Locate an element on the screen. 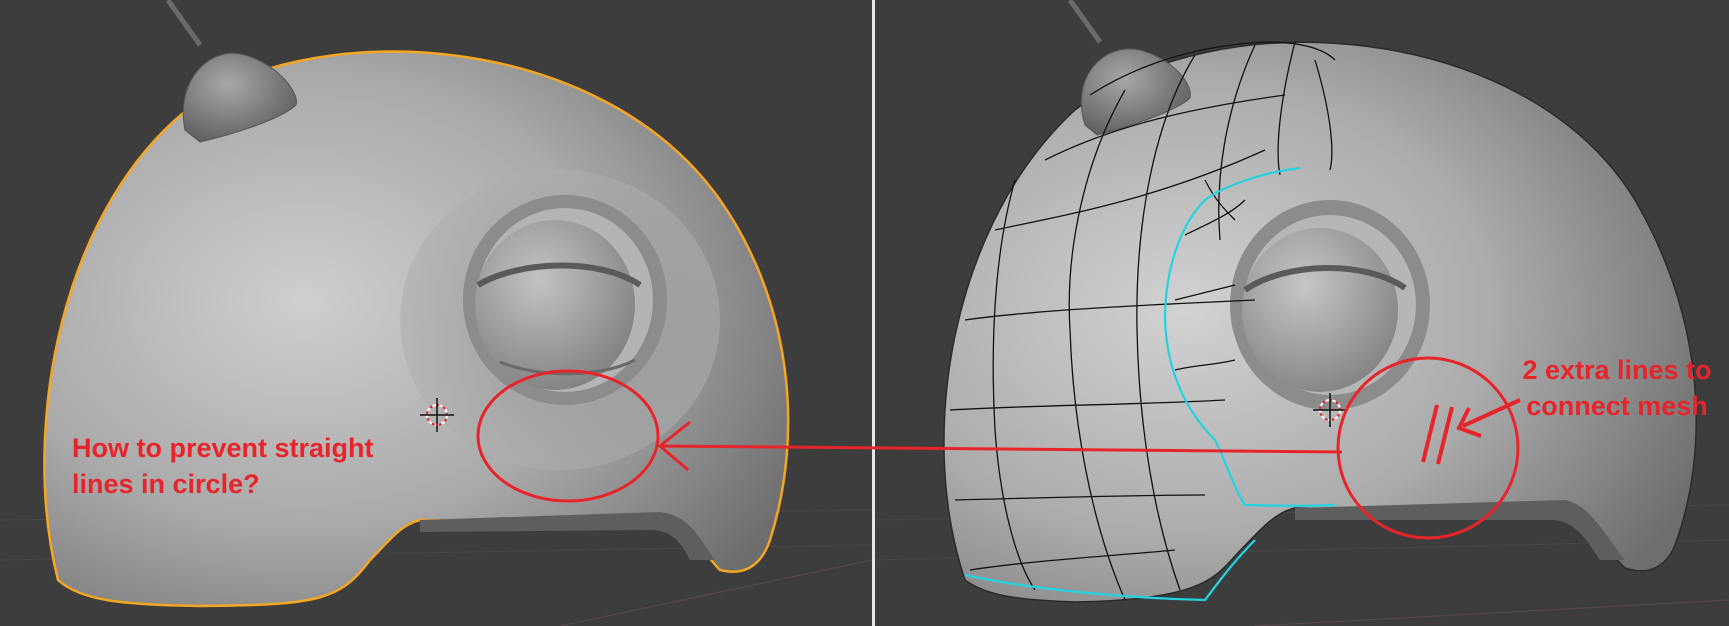 The height and width of the screenshot is (626, 1729). annotation-question: How to prevent straight lines in circle? is located at coordinates (223, 466).